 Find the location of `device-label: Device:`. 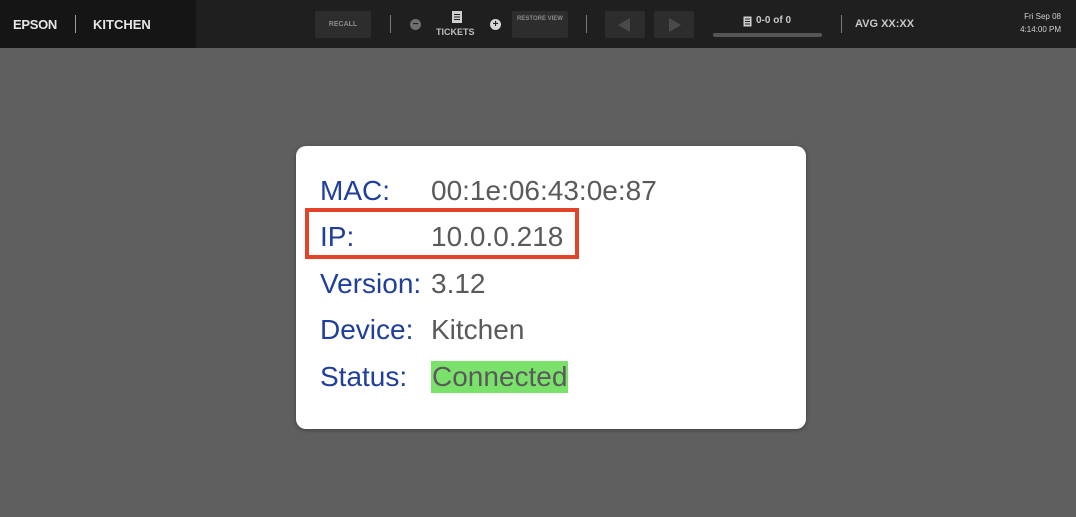

device-label: Device: is located at coordinates (367, 329).